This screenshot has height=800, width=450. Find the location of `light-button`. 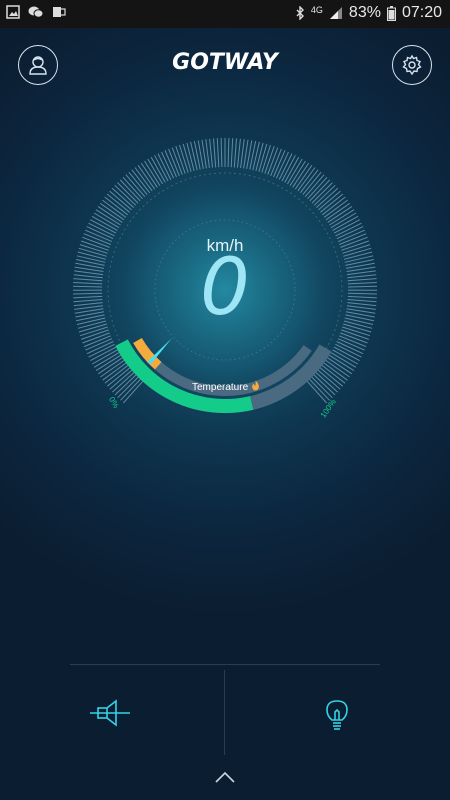

light-button is located at coordinates (337, 715).